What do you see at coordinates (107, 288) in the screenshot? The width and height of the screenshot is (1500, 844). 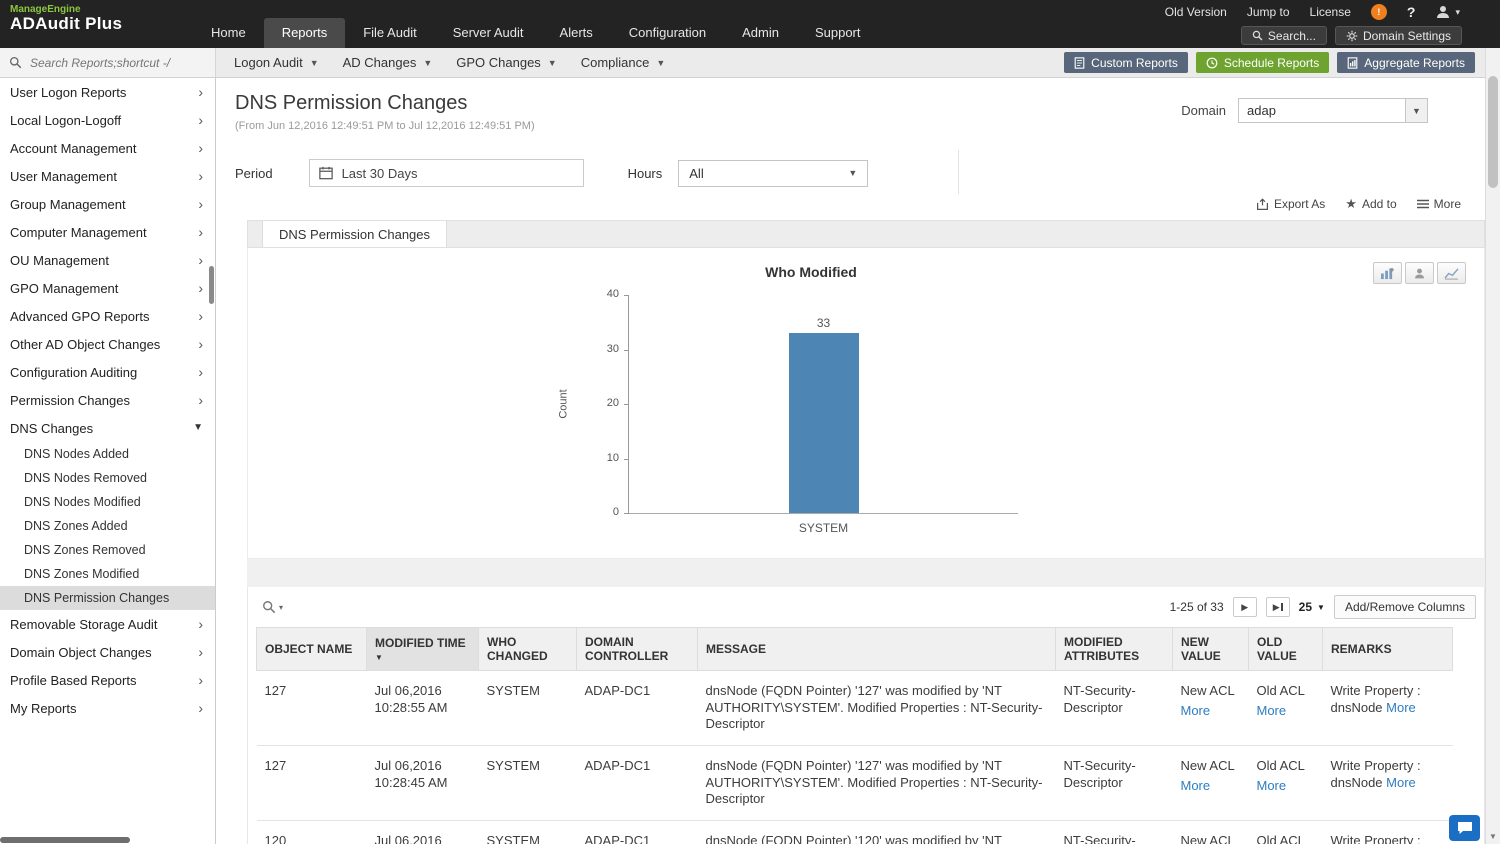 I see `sidebar-item-gpo-management: GPO Management ›` at bounding box center [107, 288].